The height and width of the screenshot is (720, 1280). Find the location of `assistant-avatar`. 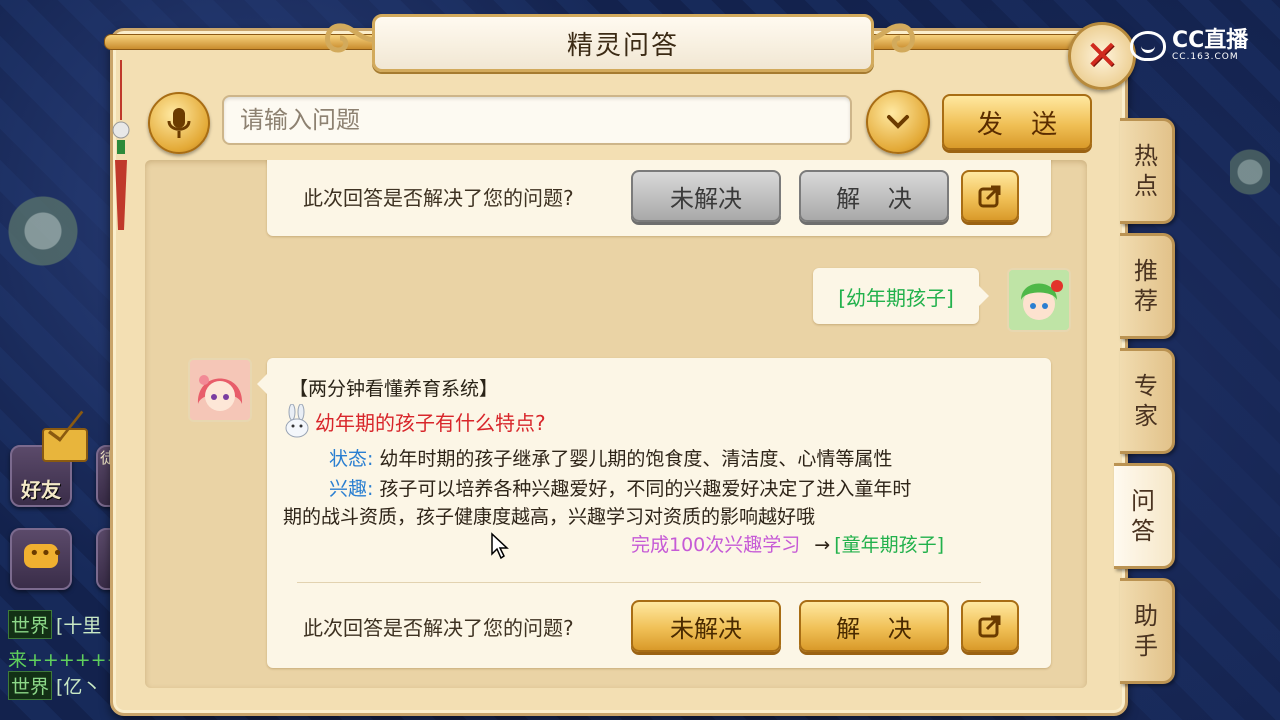

assistant-avatar is located at coordinates (220, 390).